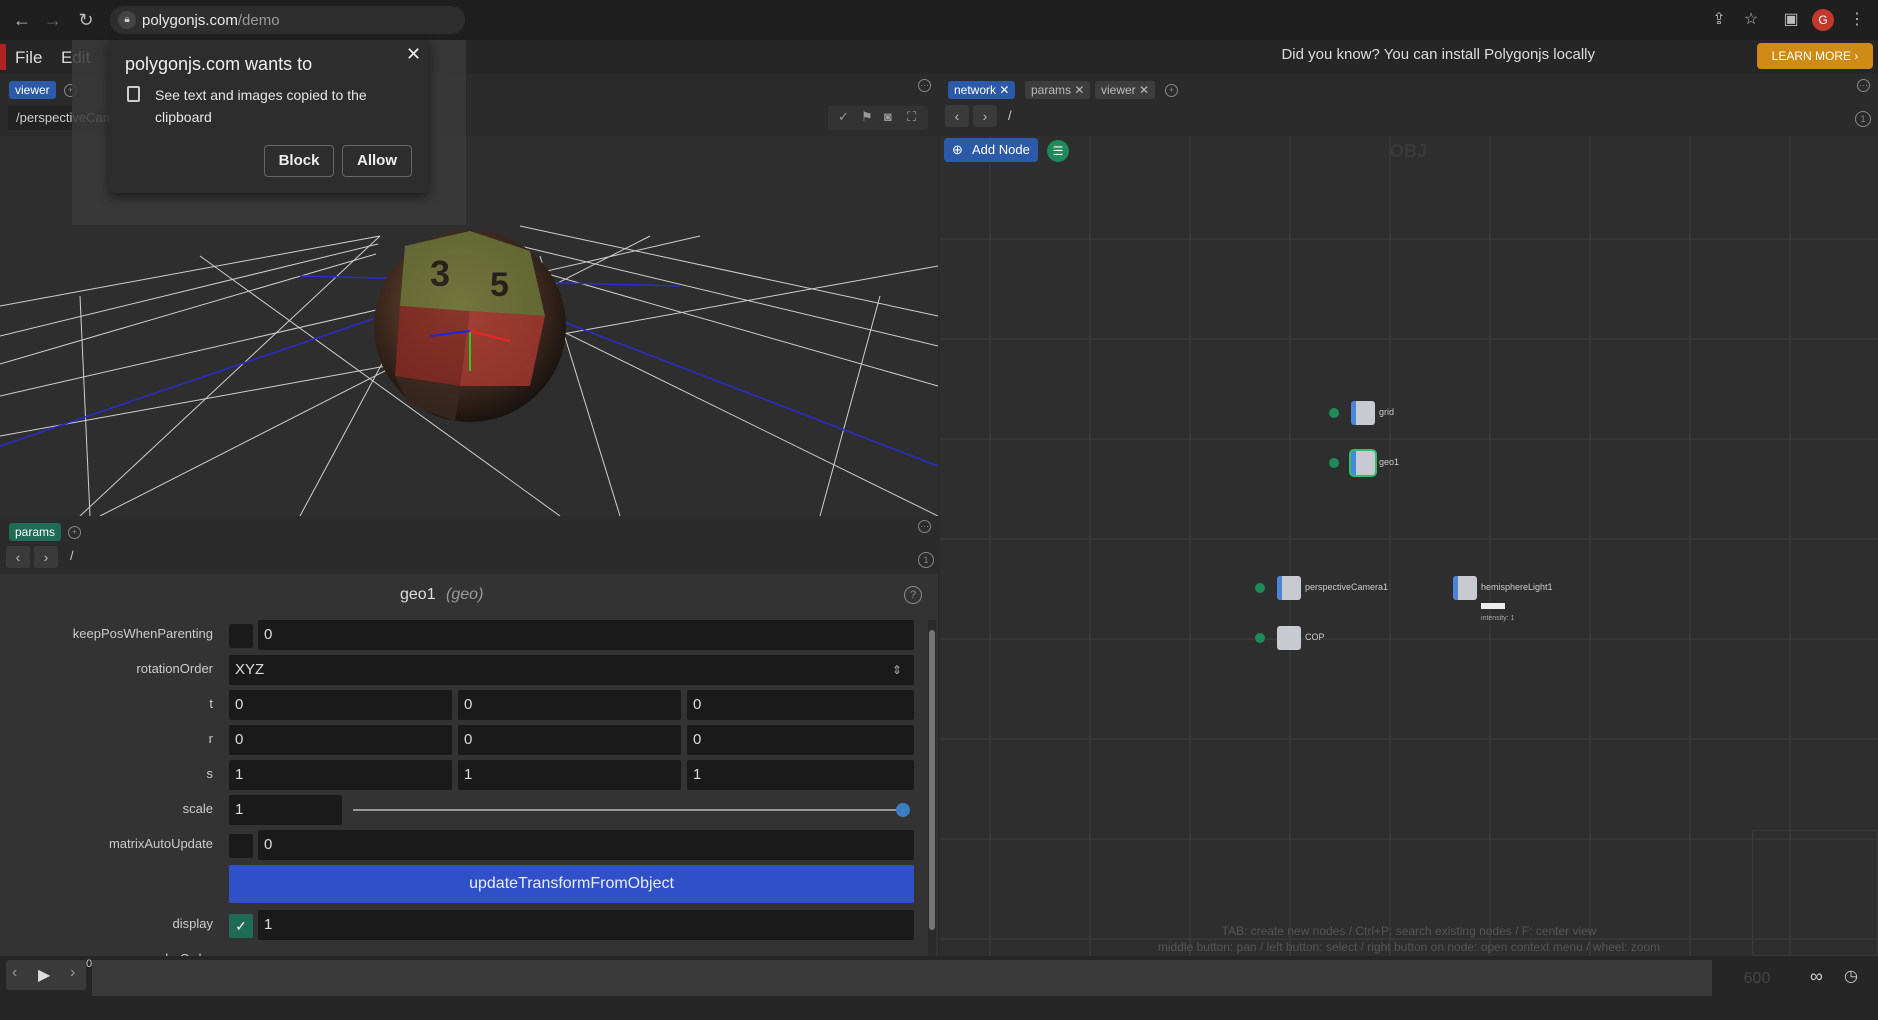 This screenshot has width=1878, height=1020. What do you see at coordinates (127, 20) in the screenshot?
I see `lock-icon: 🔒︎` at bounding box center [127, 20].